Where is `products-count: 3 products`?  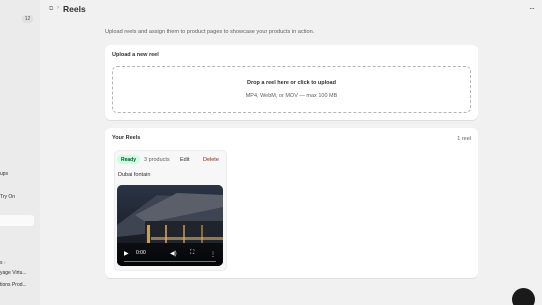 products-count: 3 products is located at coordinates (157, 160).